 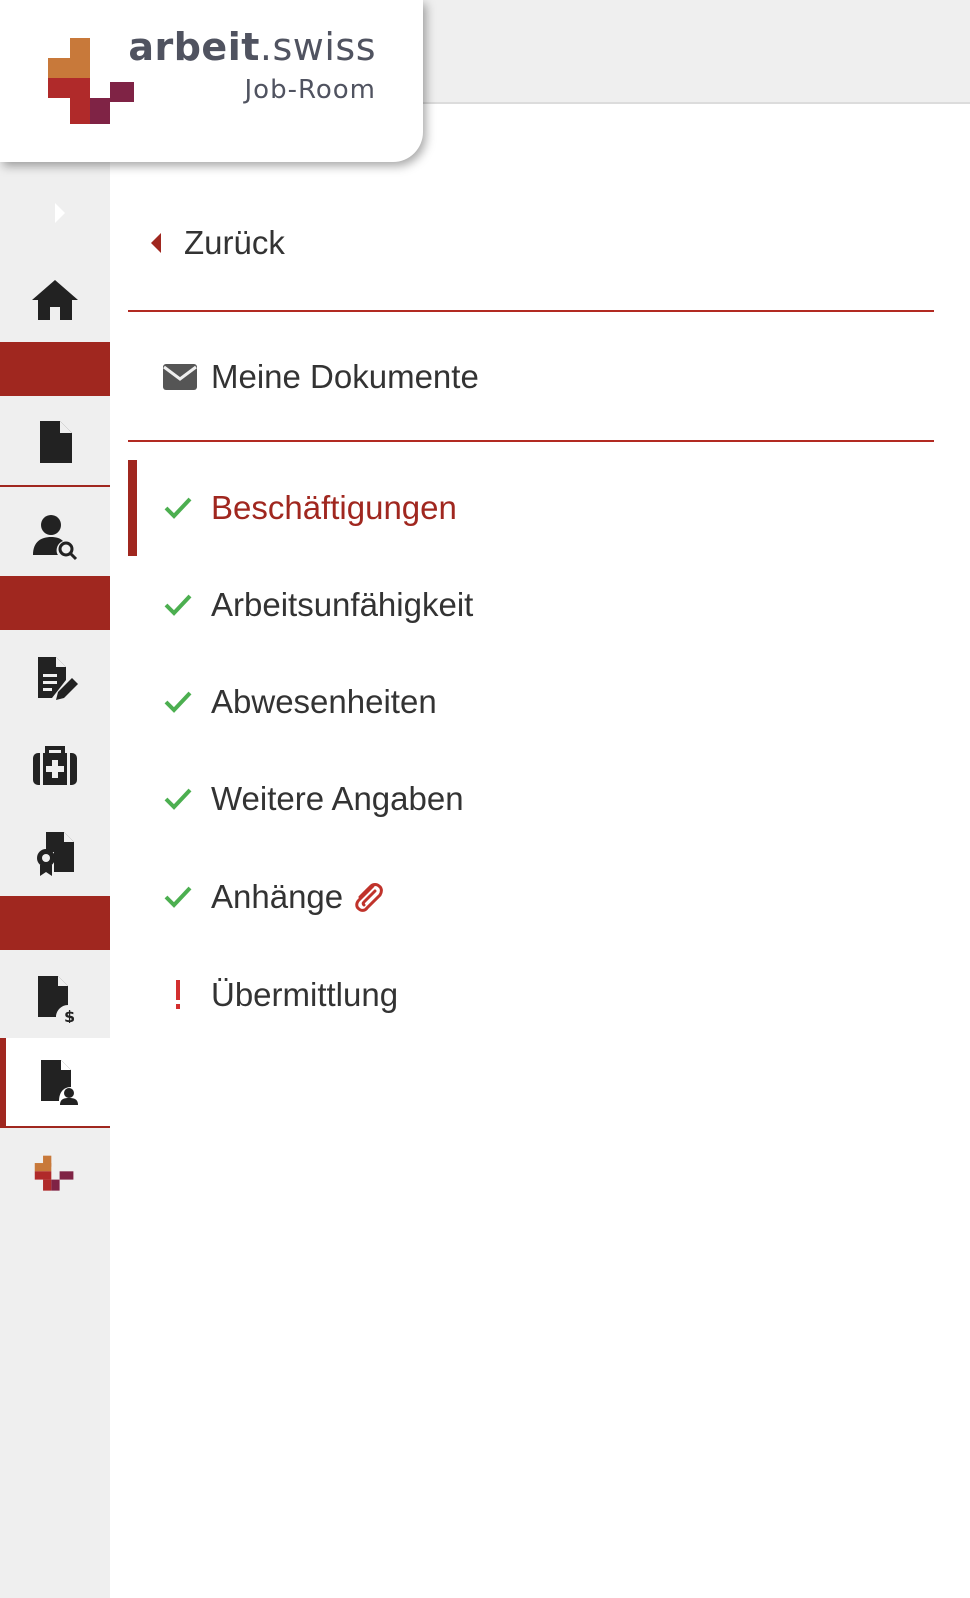 I want to click on step-anhaenge: Anhänge, so click(x=531, y=897).